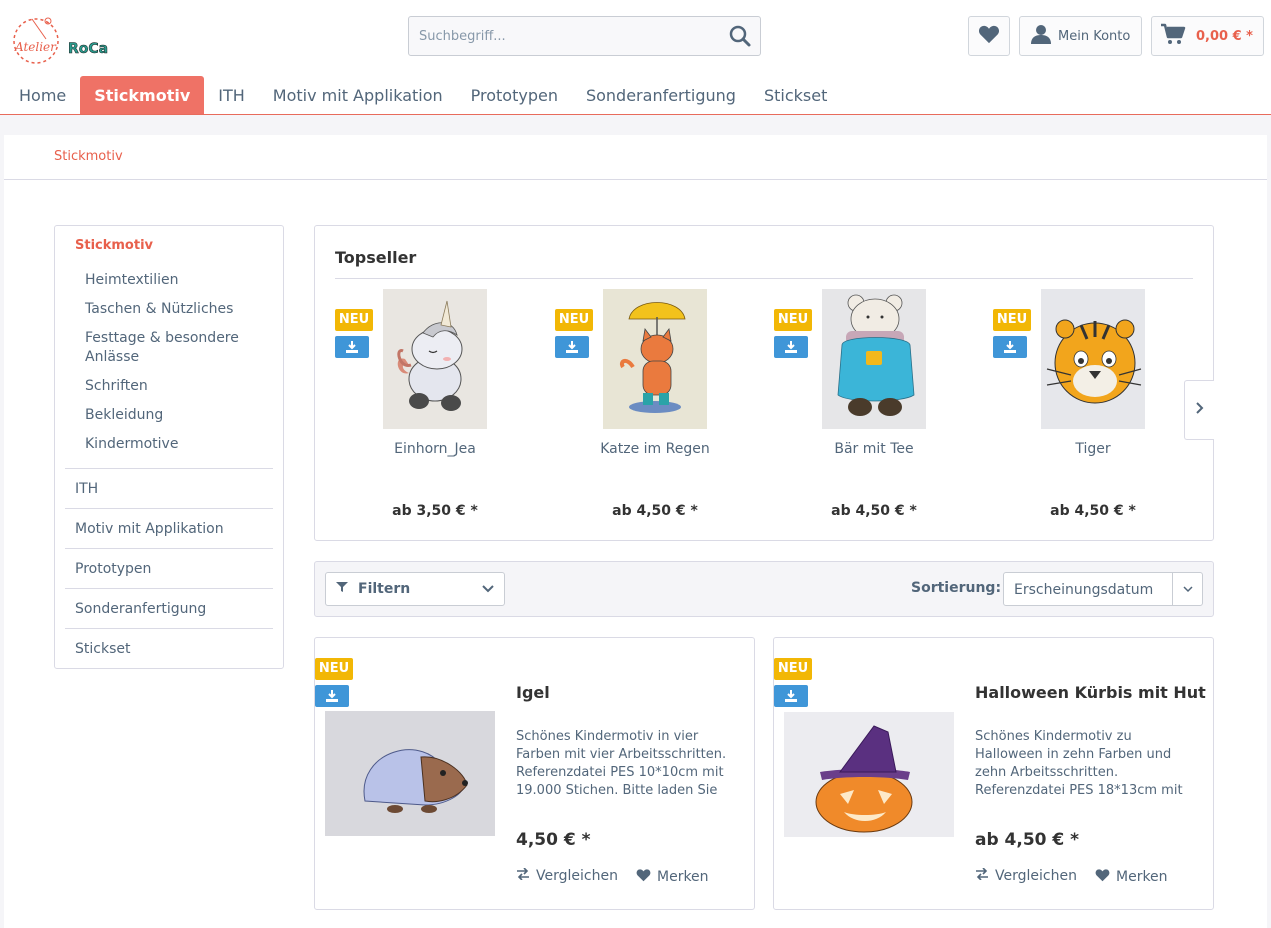  What do you see at coordinates (655, 359) in the screenshot?
I see `product-image-katze-im-regen` at bounding box center [655, 359].